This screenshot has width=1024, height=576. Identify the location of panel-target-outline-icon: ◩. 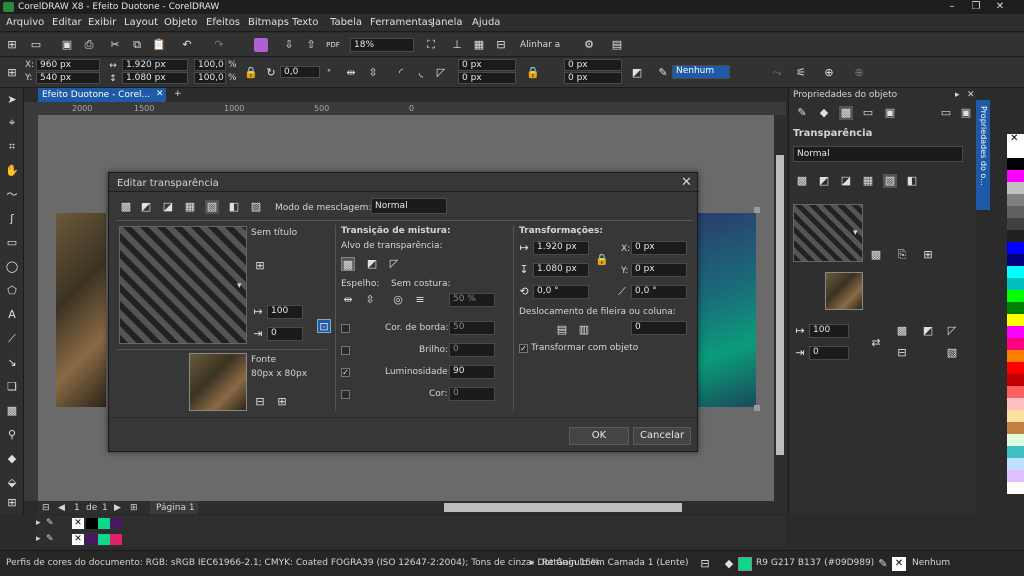
(928, 331).